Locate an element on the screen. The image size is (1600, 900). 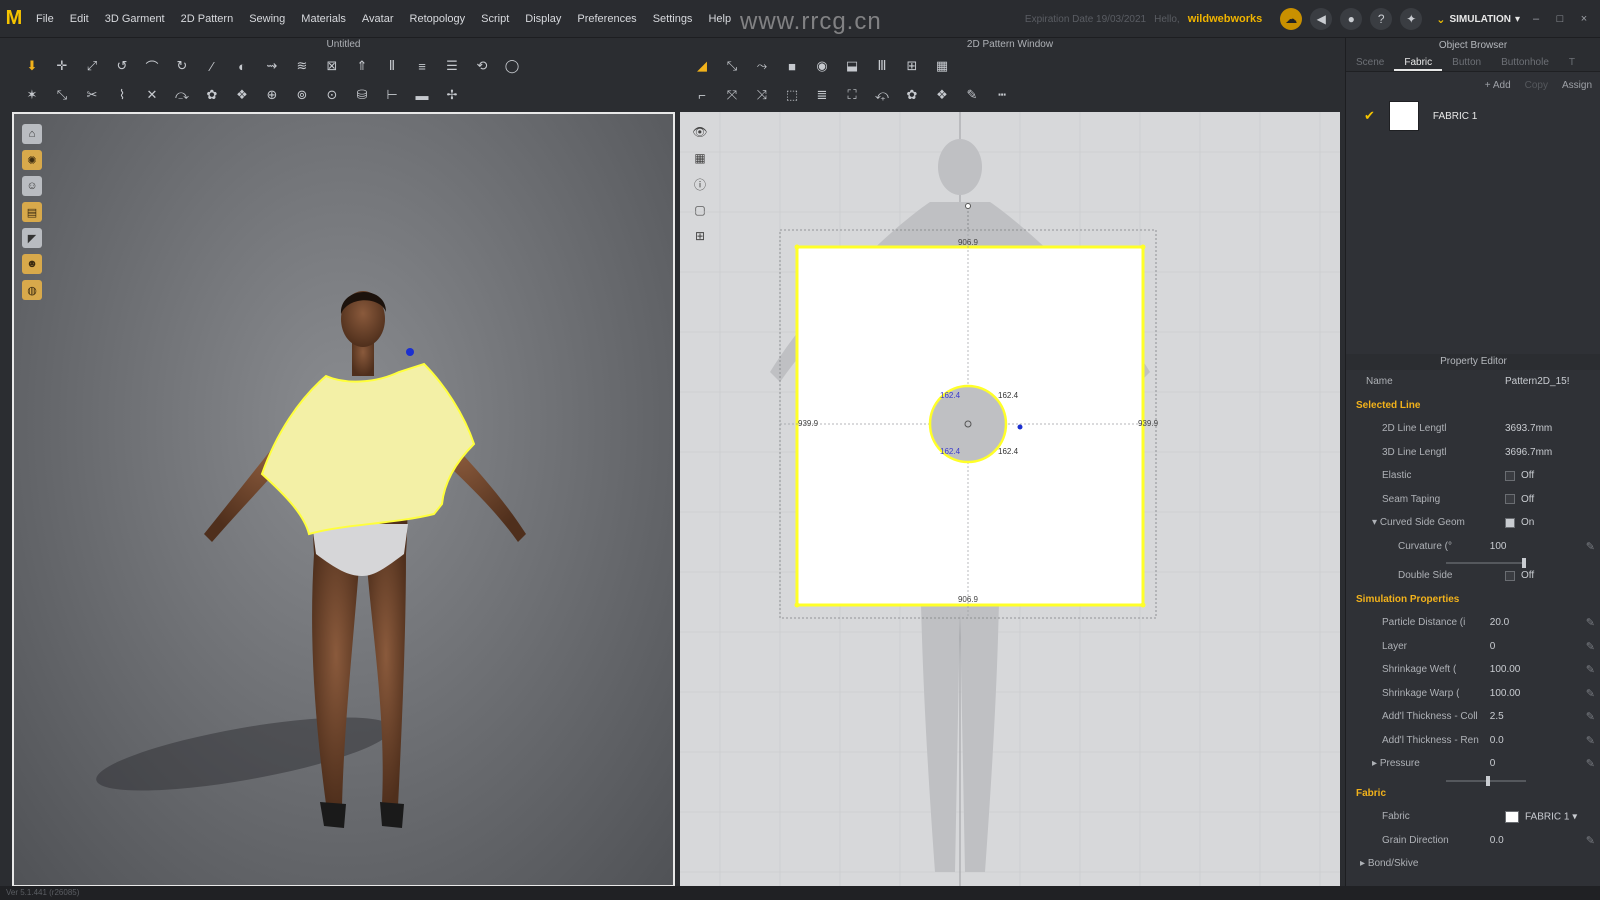
shrink-tool-icon: ≋ is located at coordinates (302, 66).